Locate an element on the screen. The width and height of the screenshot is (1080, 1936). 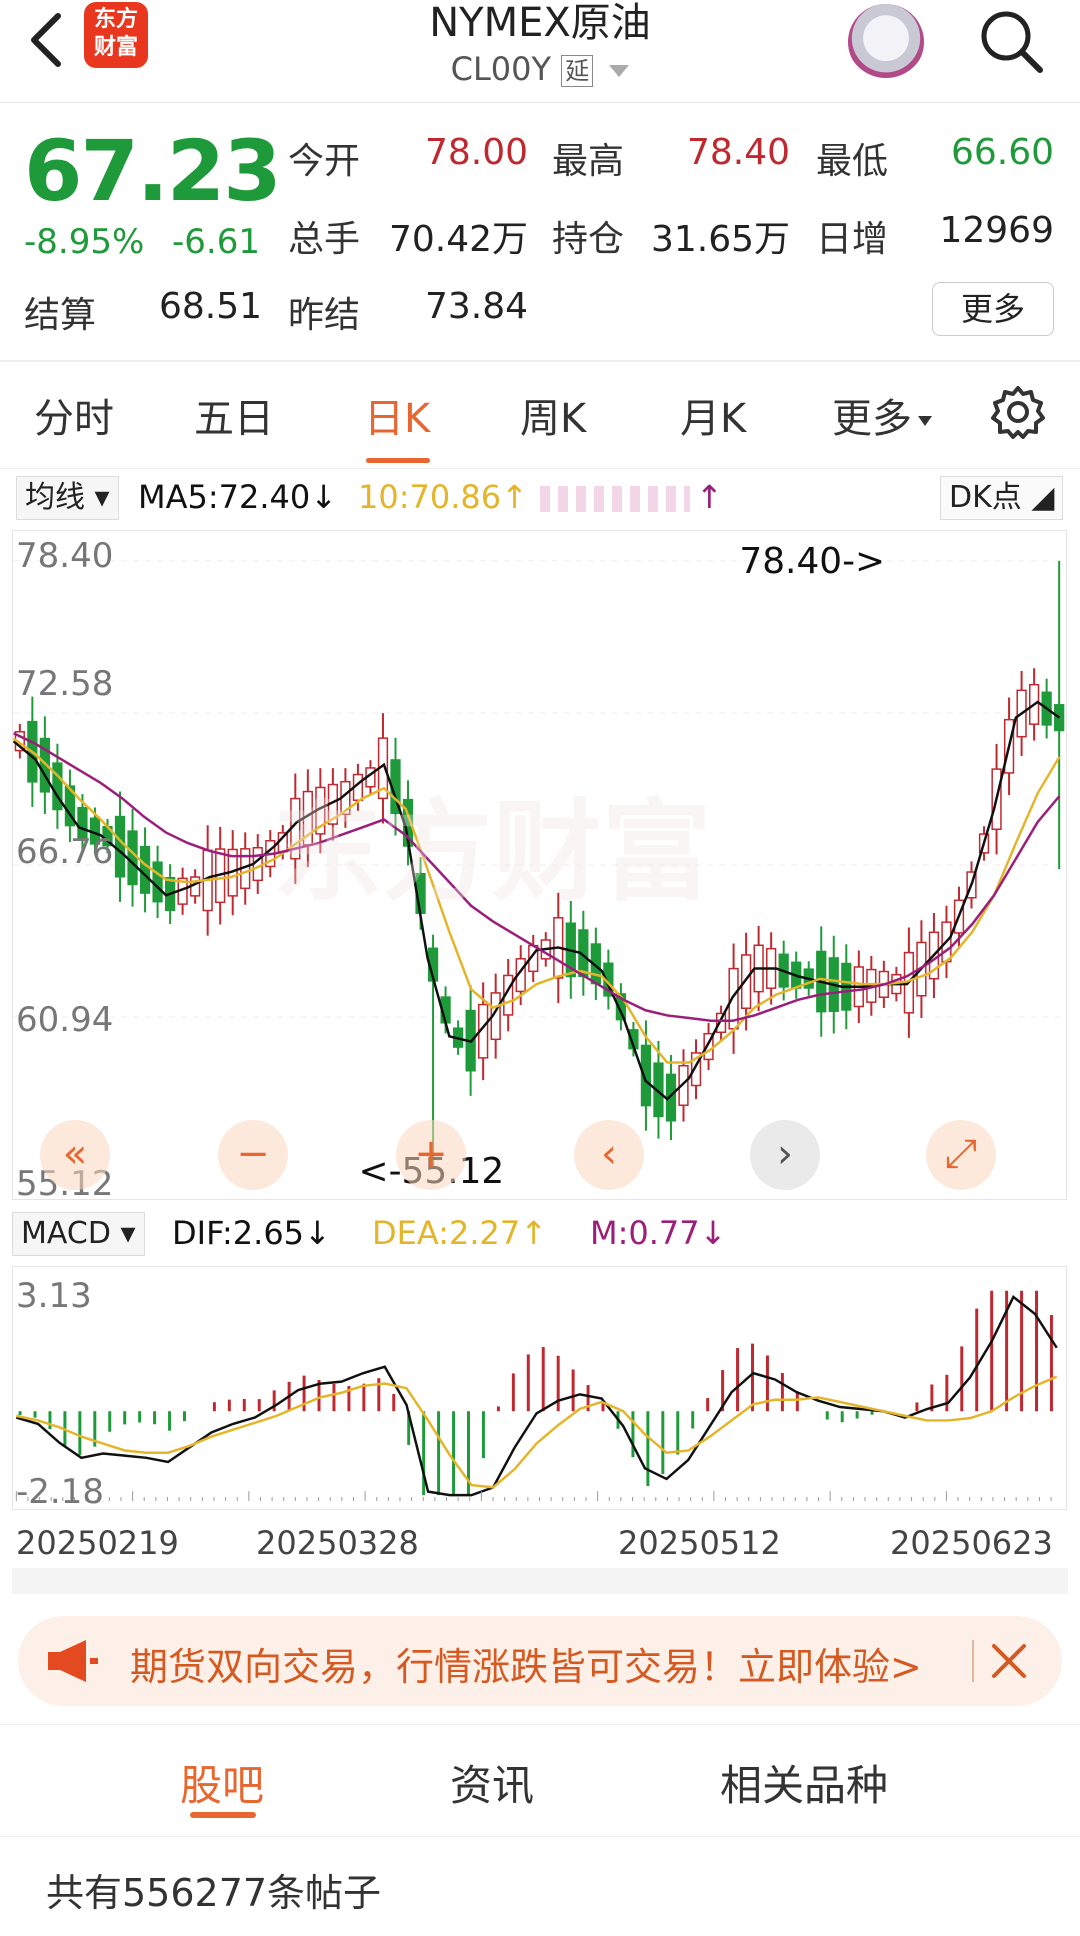
search-icon is located at coordinates (1011, 41).